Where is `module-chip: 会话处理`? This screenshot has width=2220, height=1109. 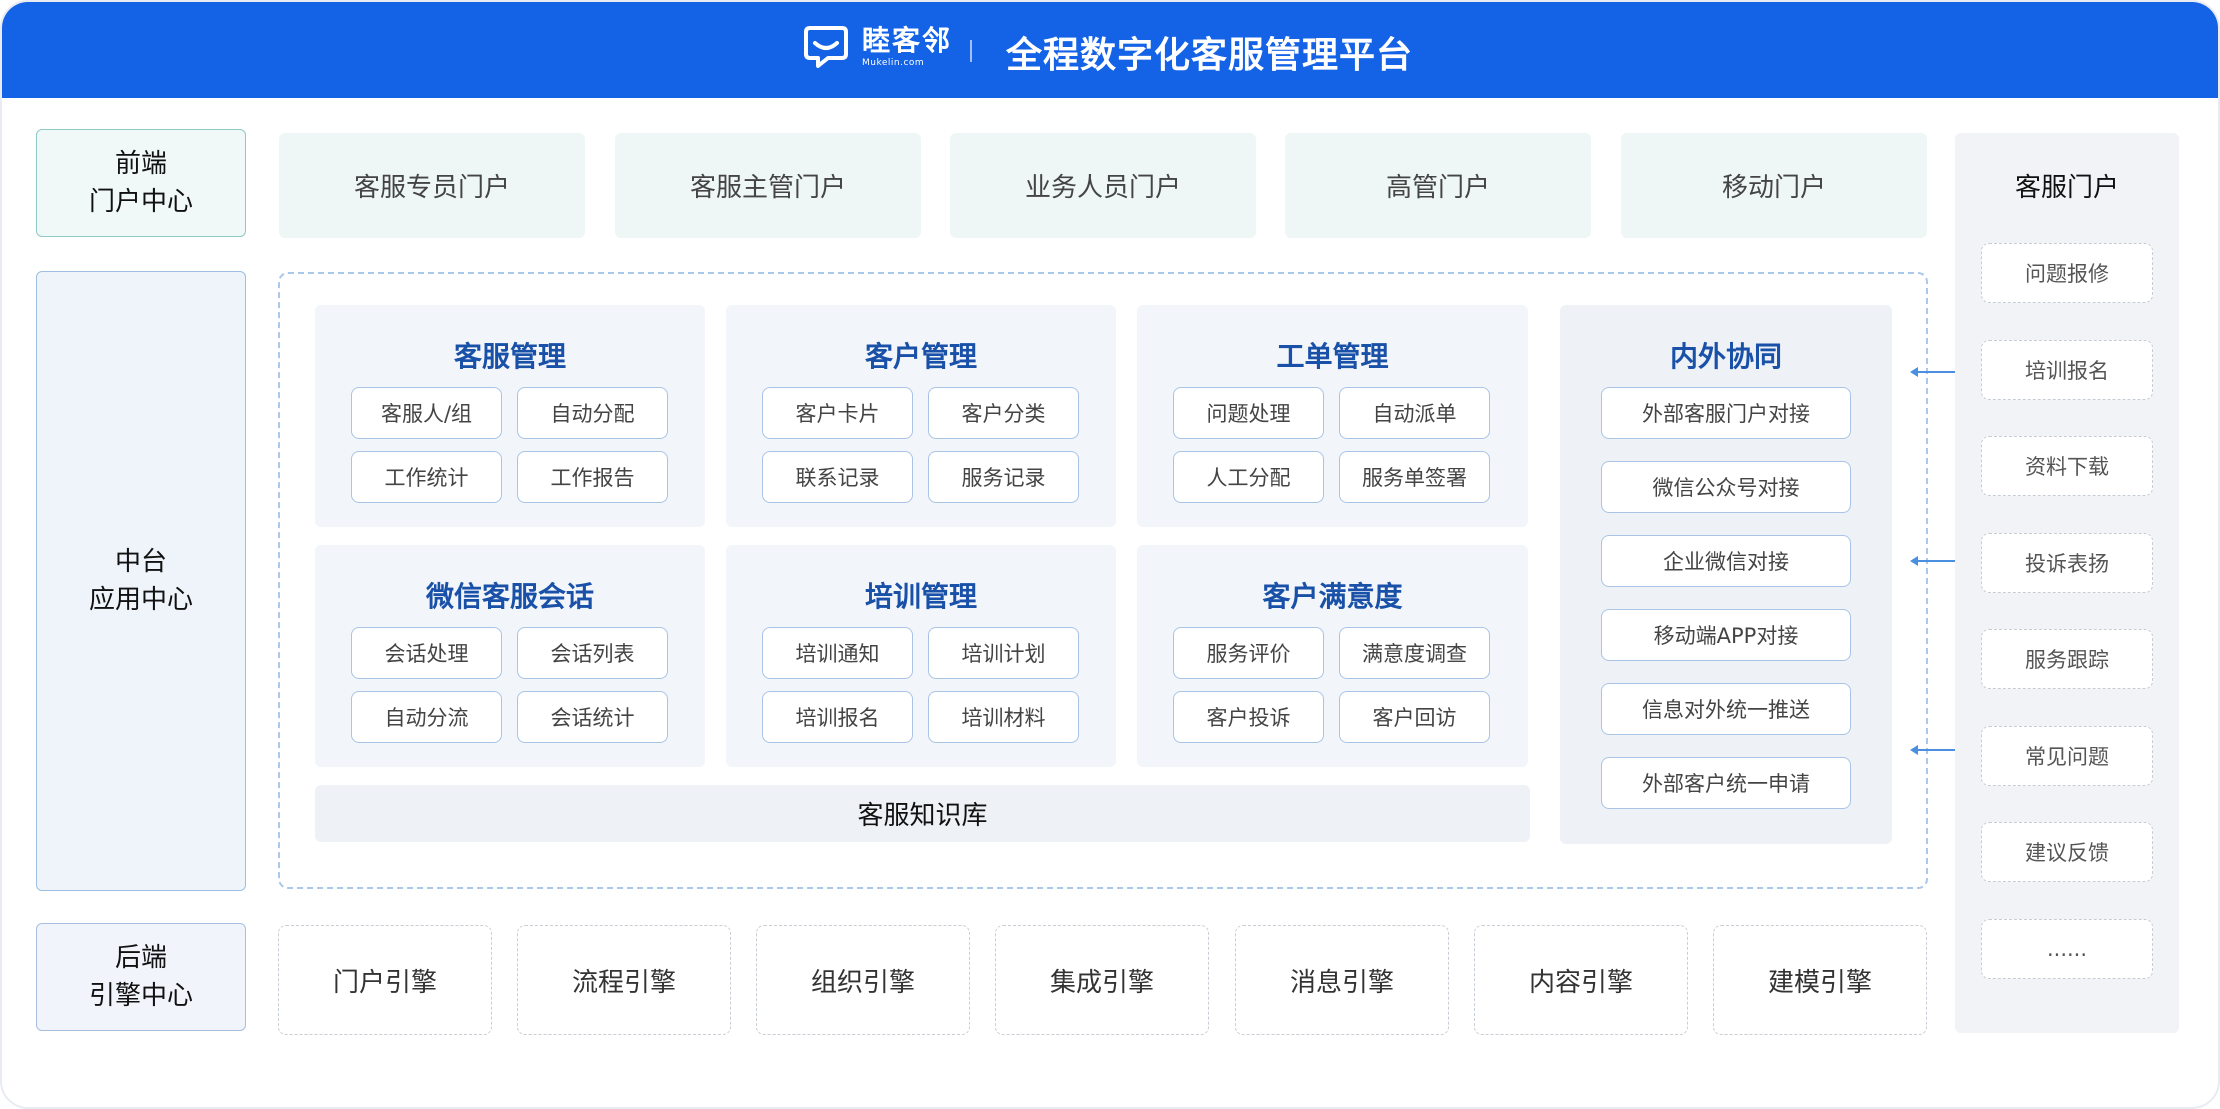
module-chip: 会话处理 is located at coordinates (426, 653).